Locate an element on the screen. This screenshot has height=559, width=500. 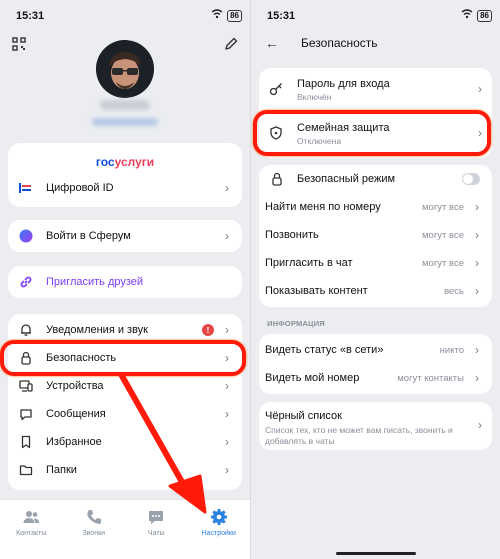
sferum-item: Войти в Сферум › is located at coordinates (125, 236).